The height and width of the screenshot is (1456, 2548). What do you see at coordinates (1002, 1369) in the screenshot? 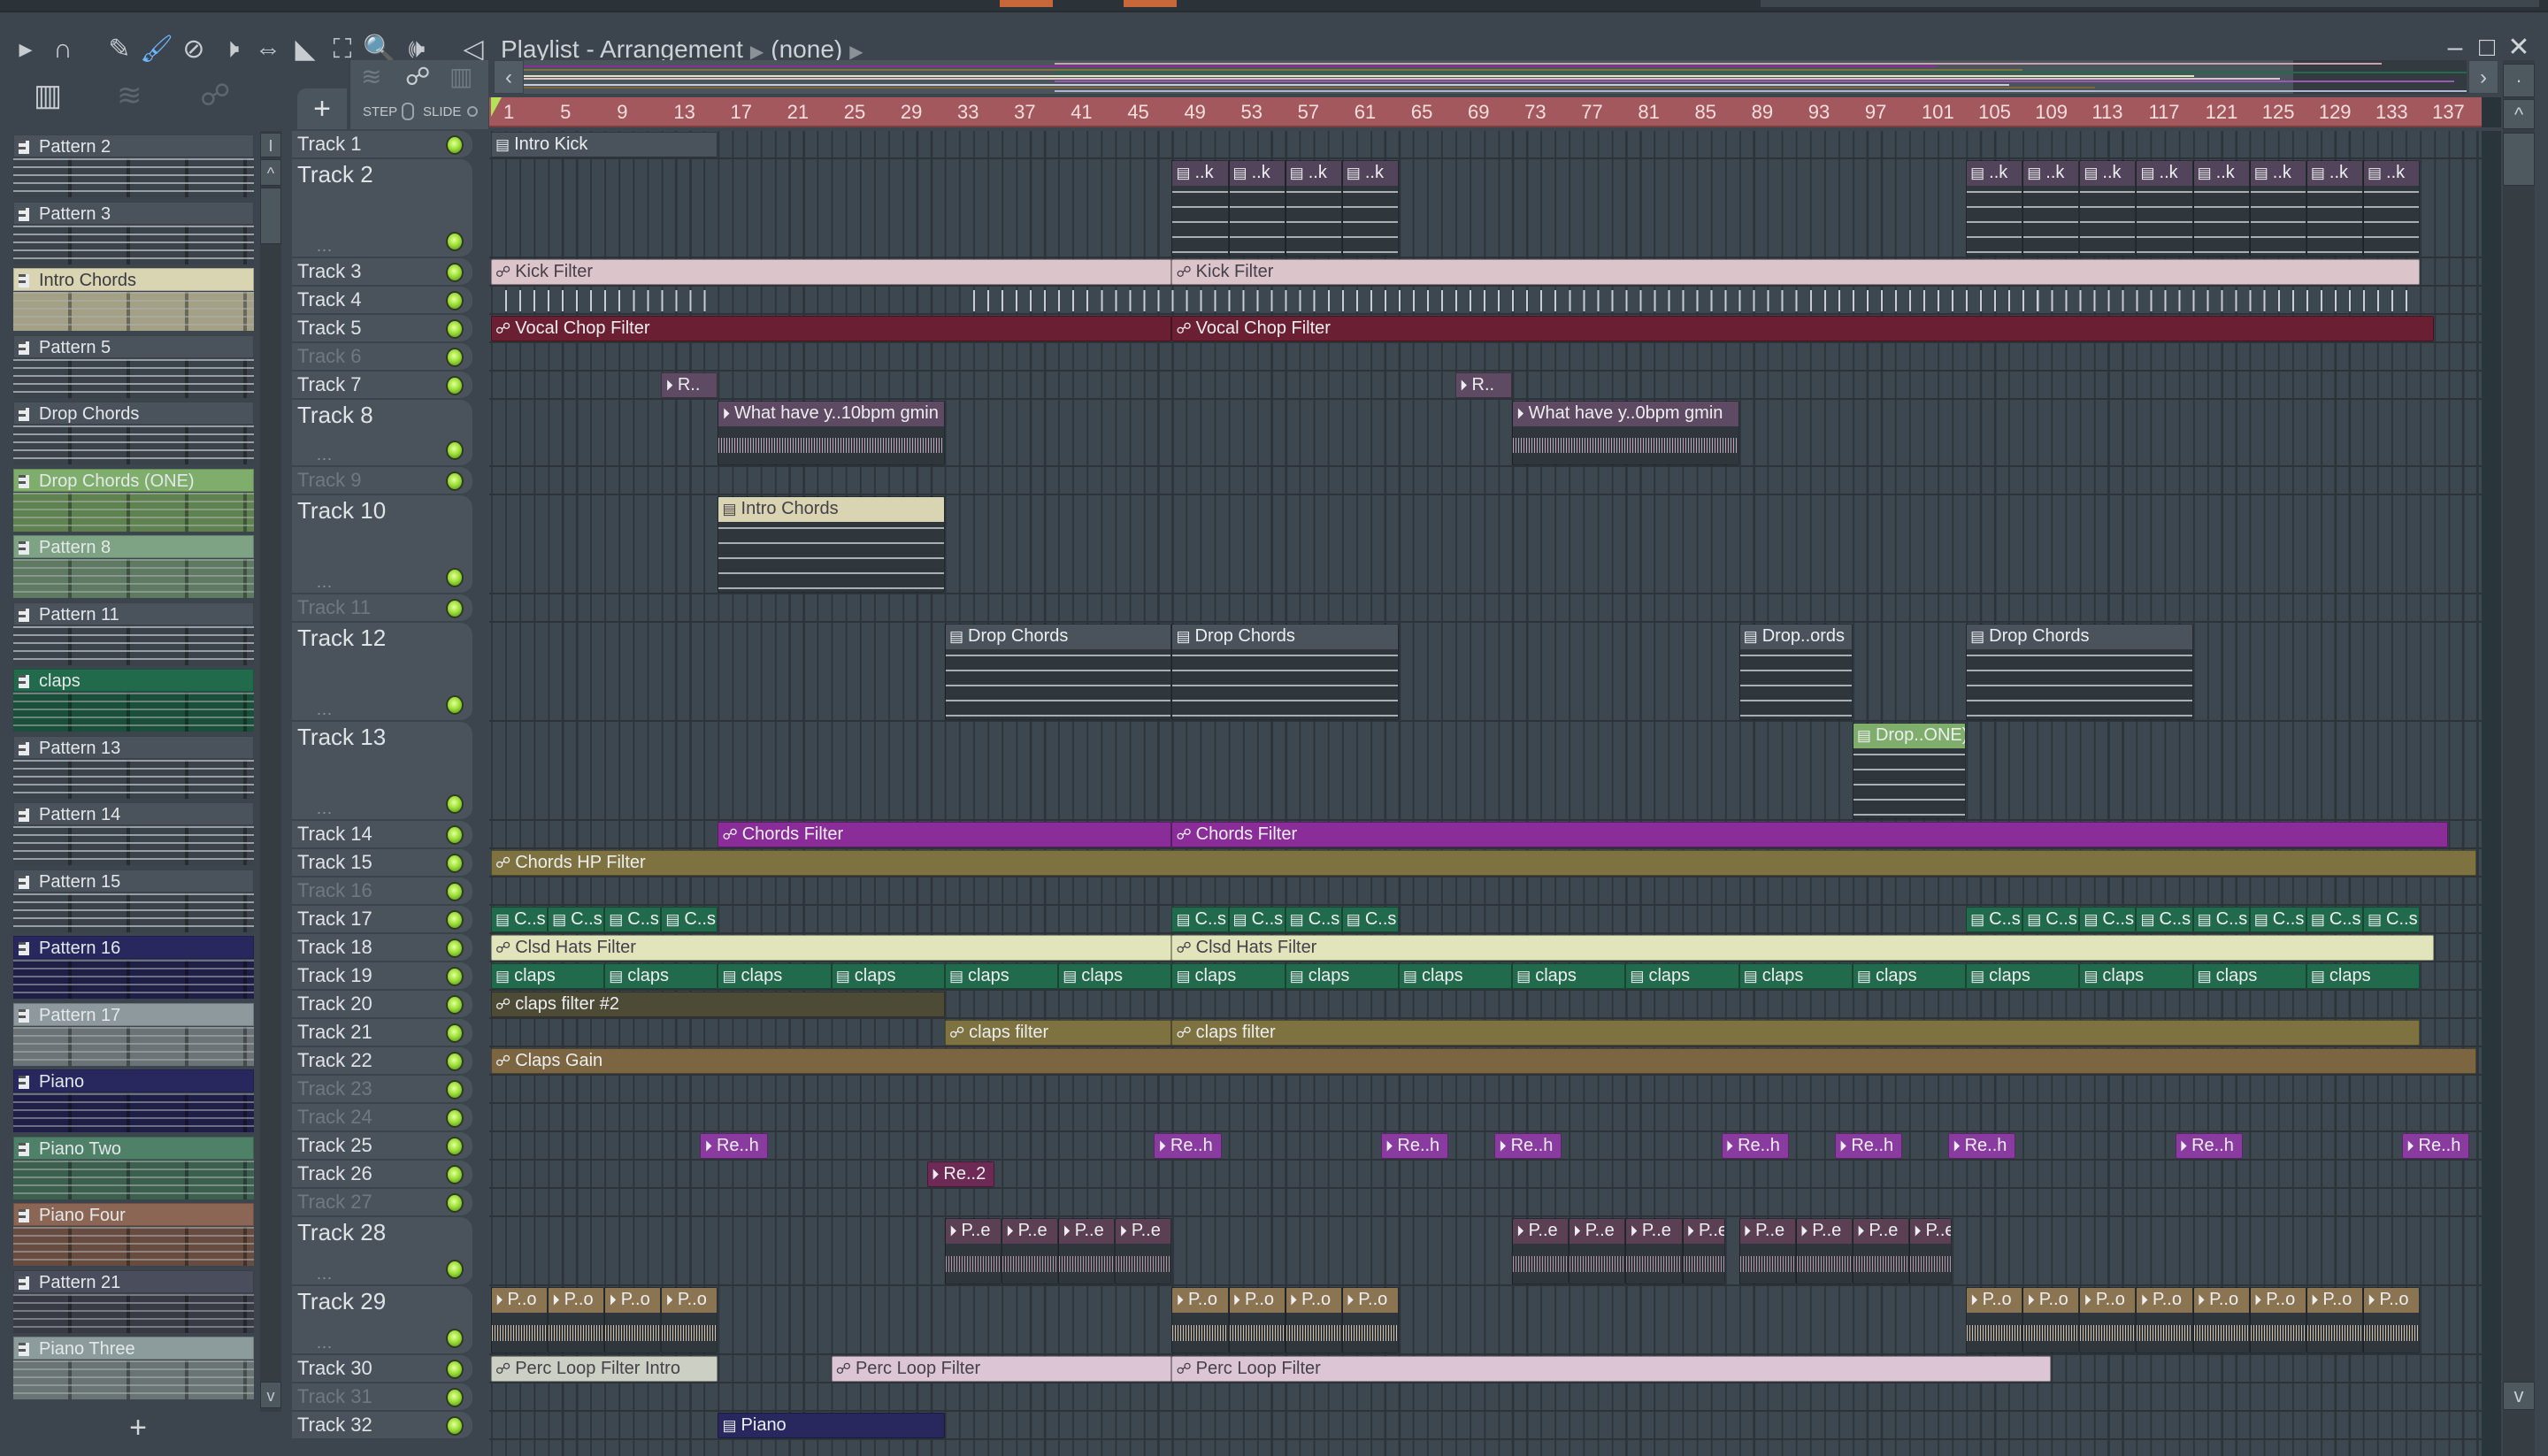
I see `automation-clip: ☍ Perc Loop Filter` at bounding box center [1002, 1369].